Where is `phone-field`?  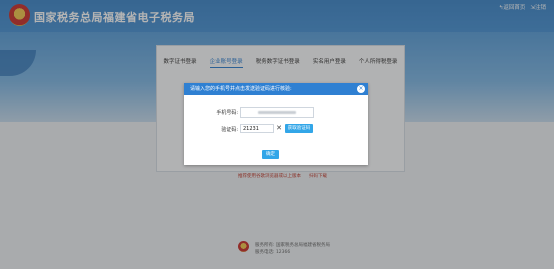
phone-field is located at coordinates (277, 112).